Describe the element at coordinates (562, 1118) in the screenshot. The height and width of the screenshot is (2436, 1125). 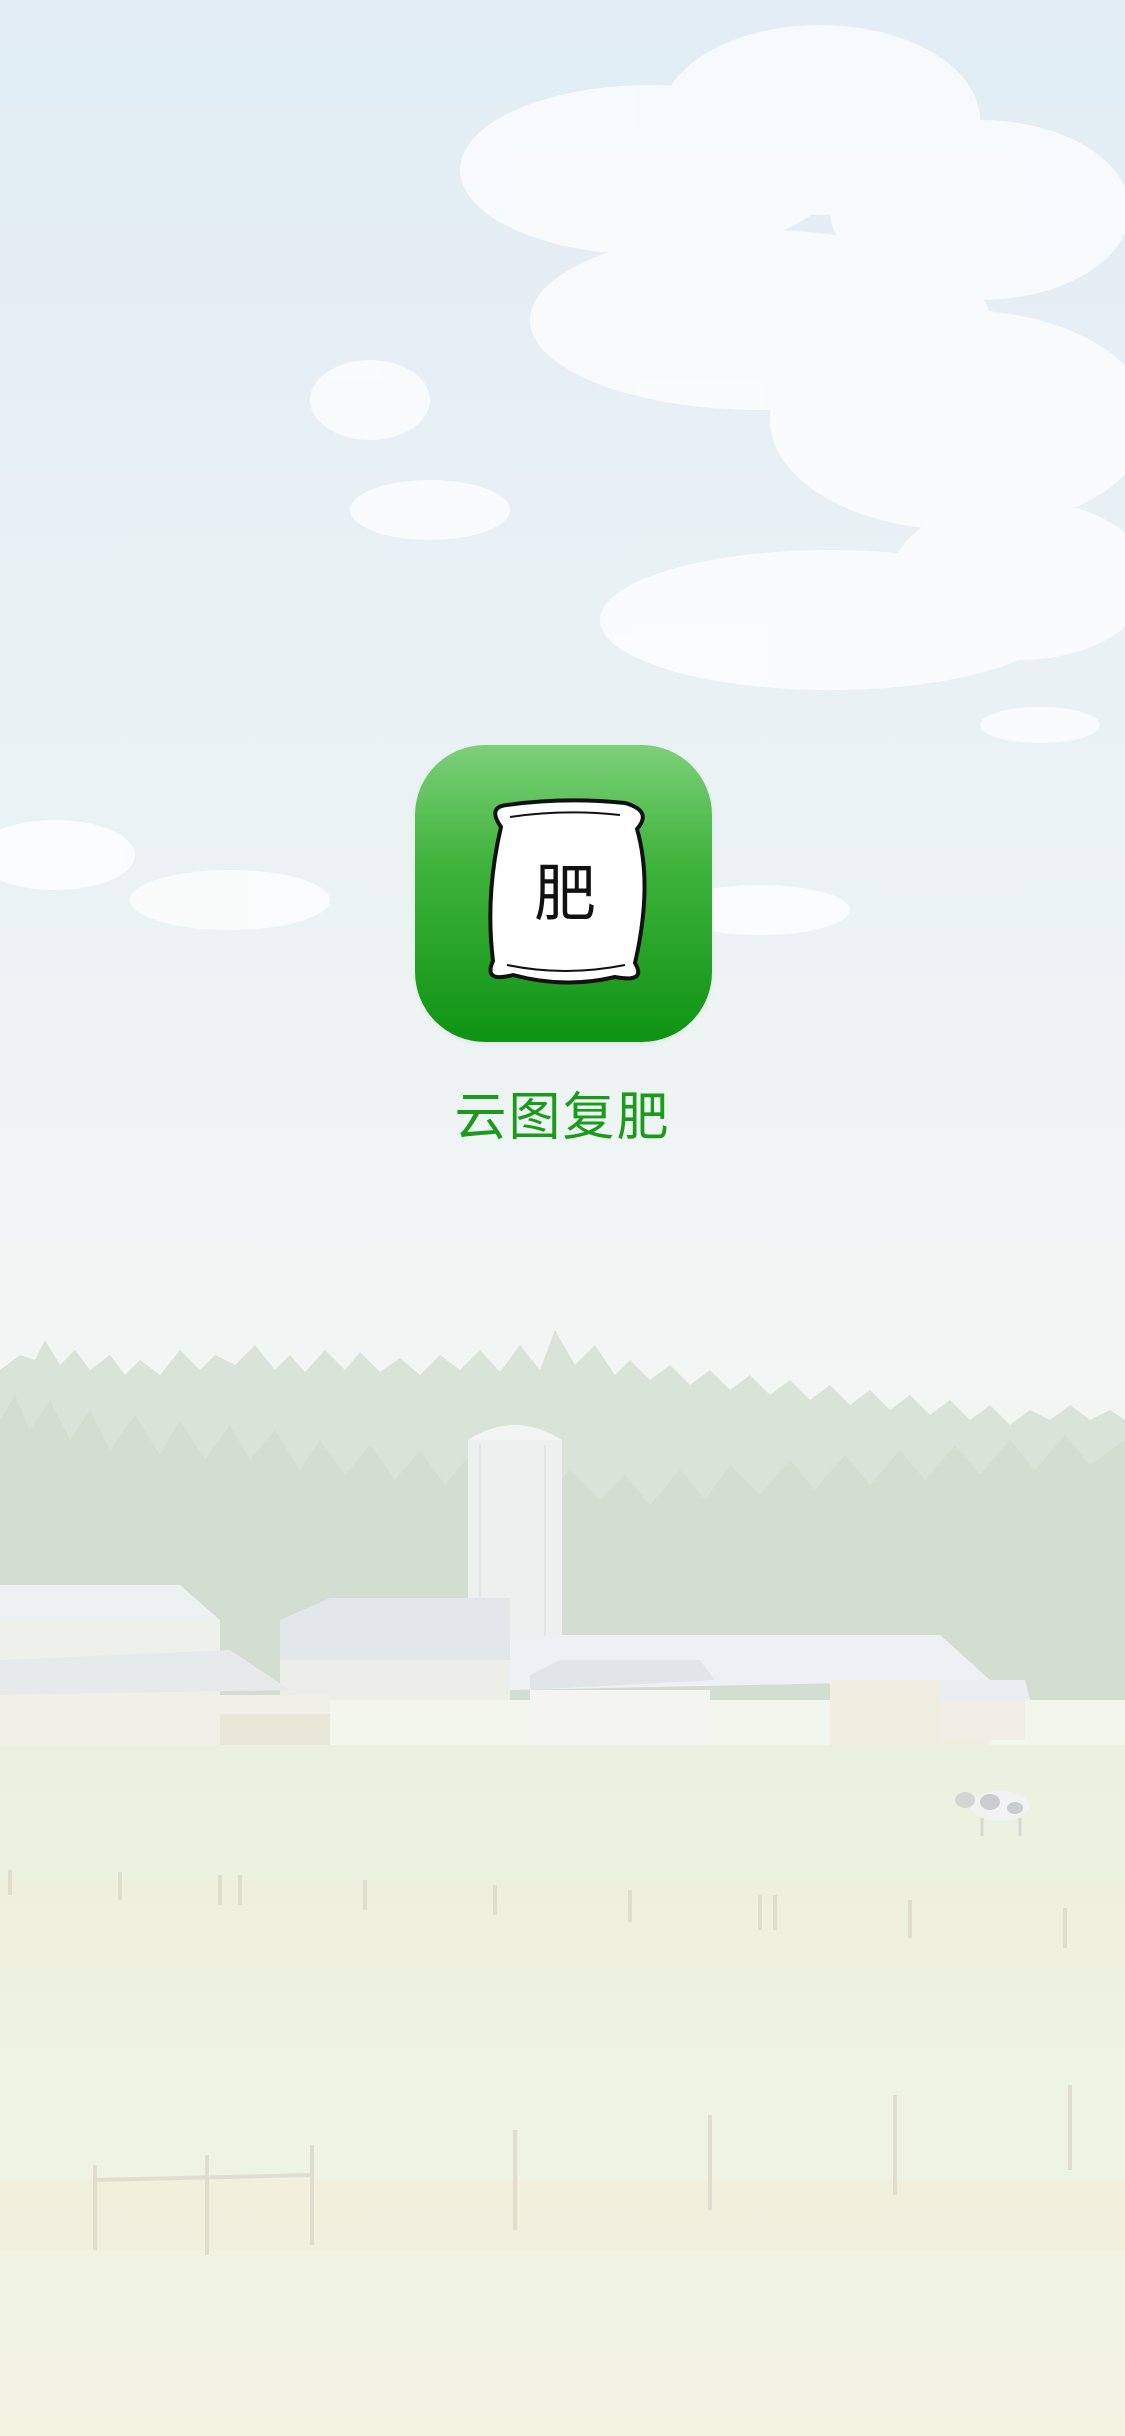
I see `app-title: 云图复肥` at that location.